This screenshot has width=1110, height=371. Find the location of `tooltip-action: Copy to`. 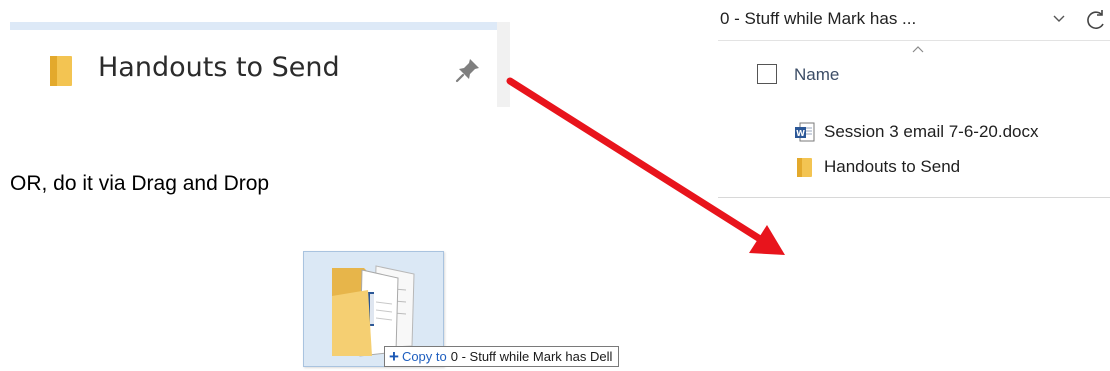

tooltip-action: Copy to is located at coordinates (424, 356).